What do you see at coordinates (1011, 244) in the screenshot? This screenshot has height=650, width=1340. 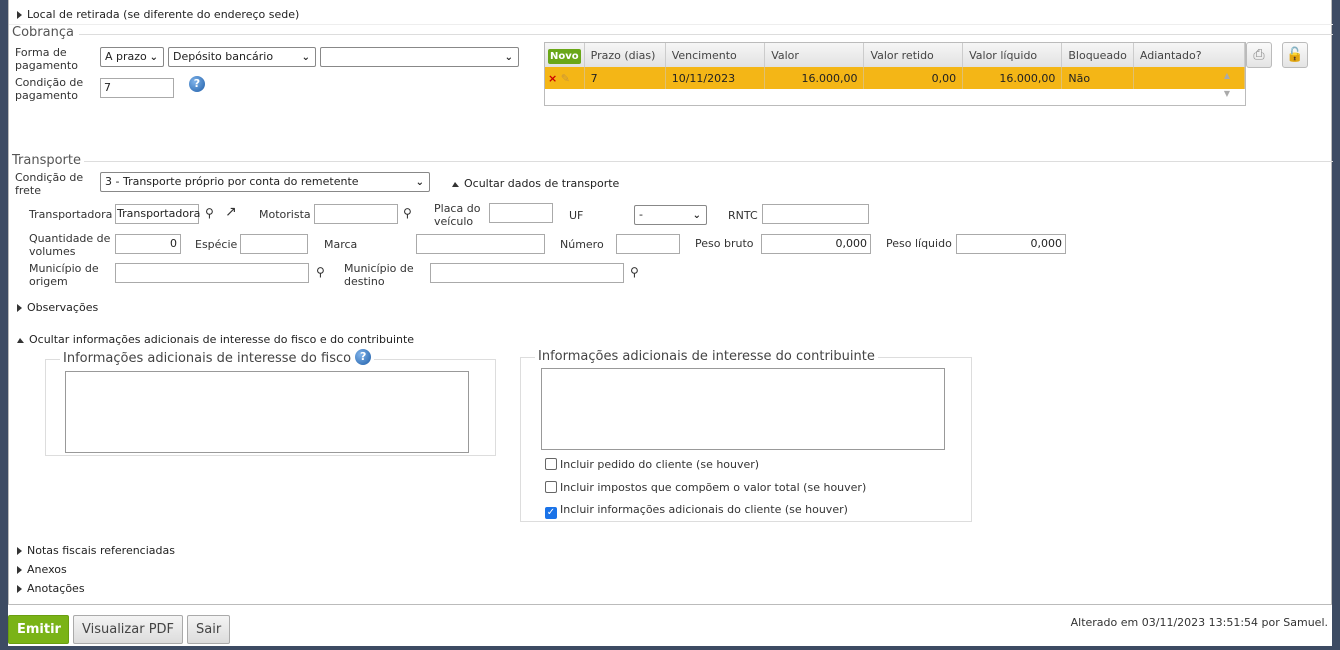 I see `peso-liquido-input: 0,000` at bounding box center [1011, 244].